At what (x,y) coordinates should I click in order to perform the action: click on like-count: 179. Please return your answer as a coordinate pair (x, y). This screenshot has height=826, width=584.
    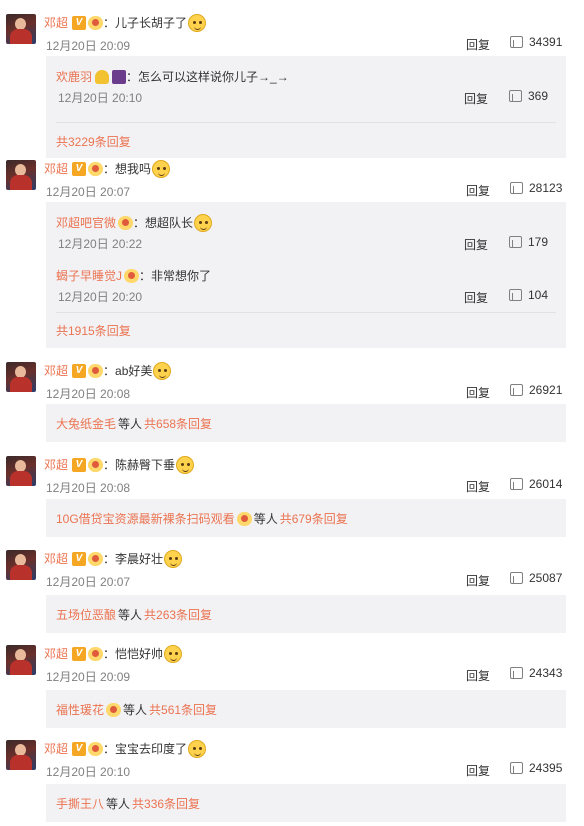
    Looking at the image, I should click on (538, 242).